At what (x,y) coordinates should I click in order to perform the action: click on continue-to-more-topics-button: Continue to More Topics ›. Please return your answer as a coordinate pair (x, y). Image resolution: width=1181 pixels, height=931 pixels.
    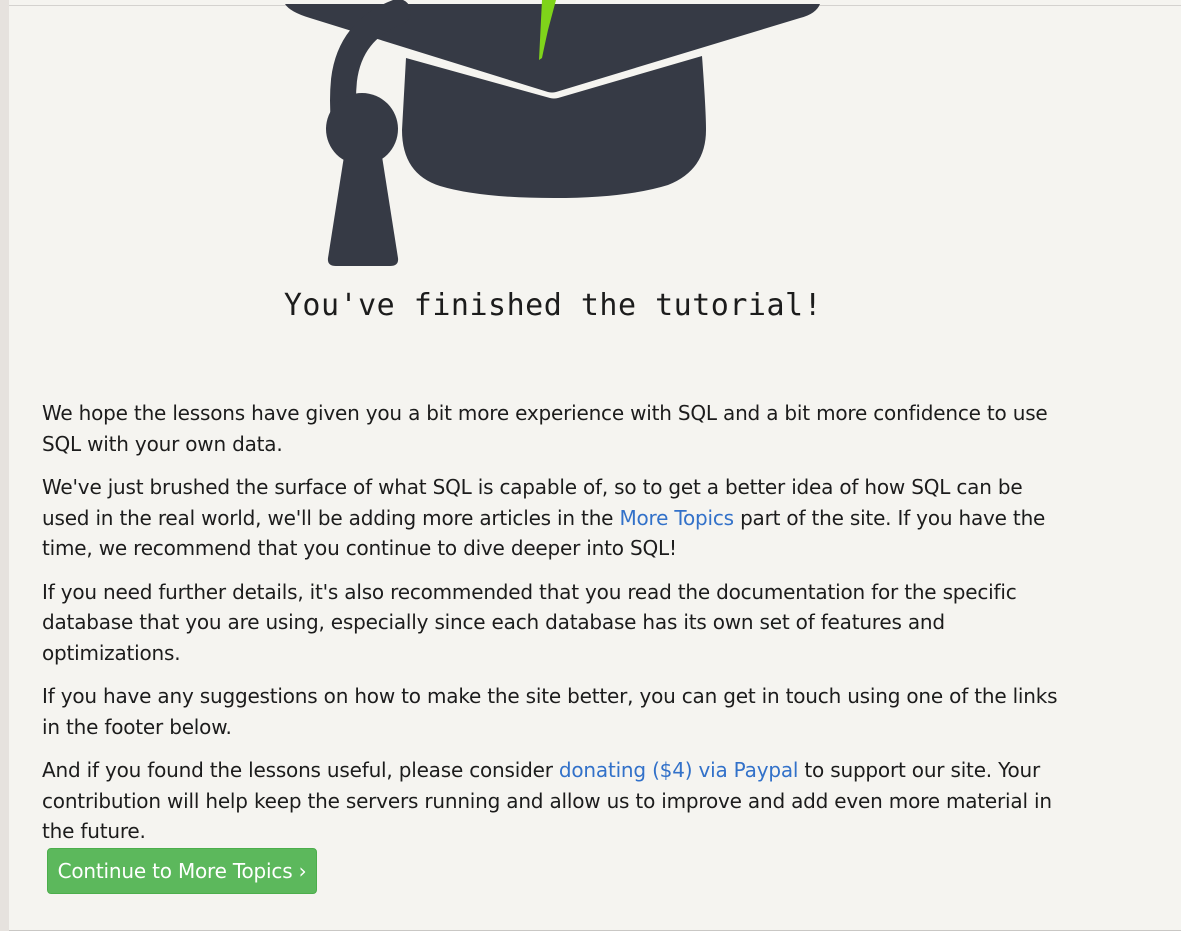
    Looking at the image, I should click on (182, 871).